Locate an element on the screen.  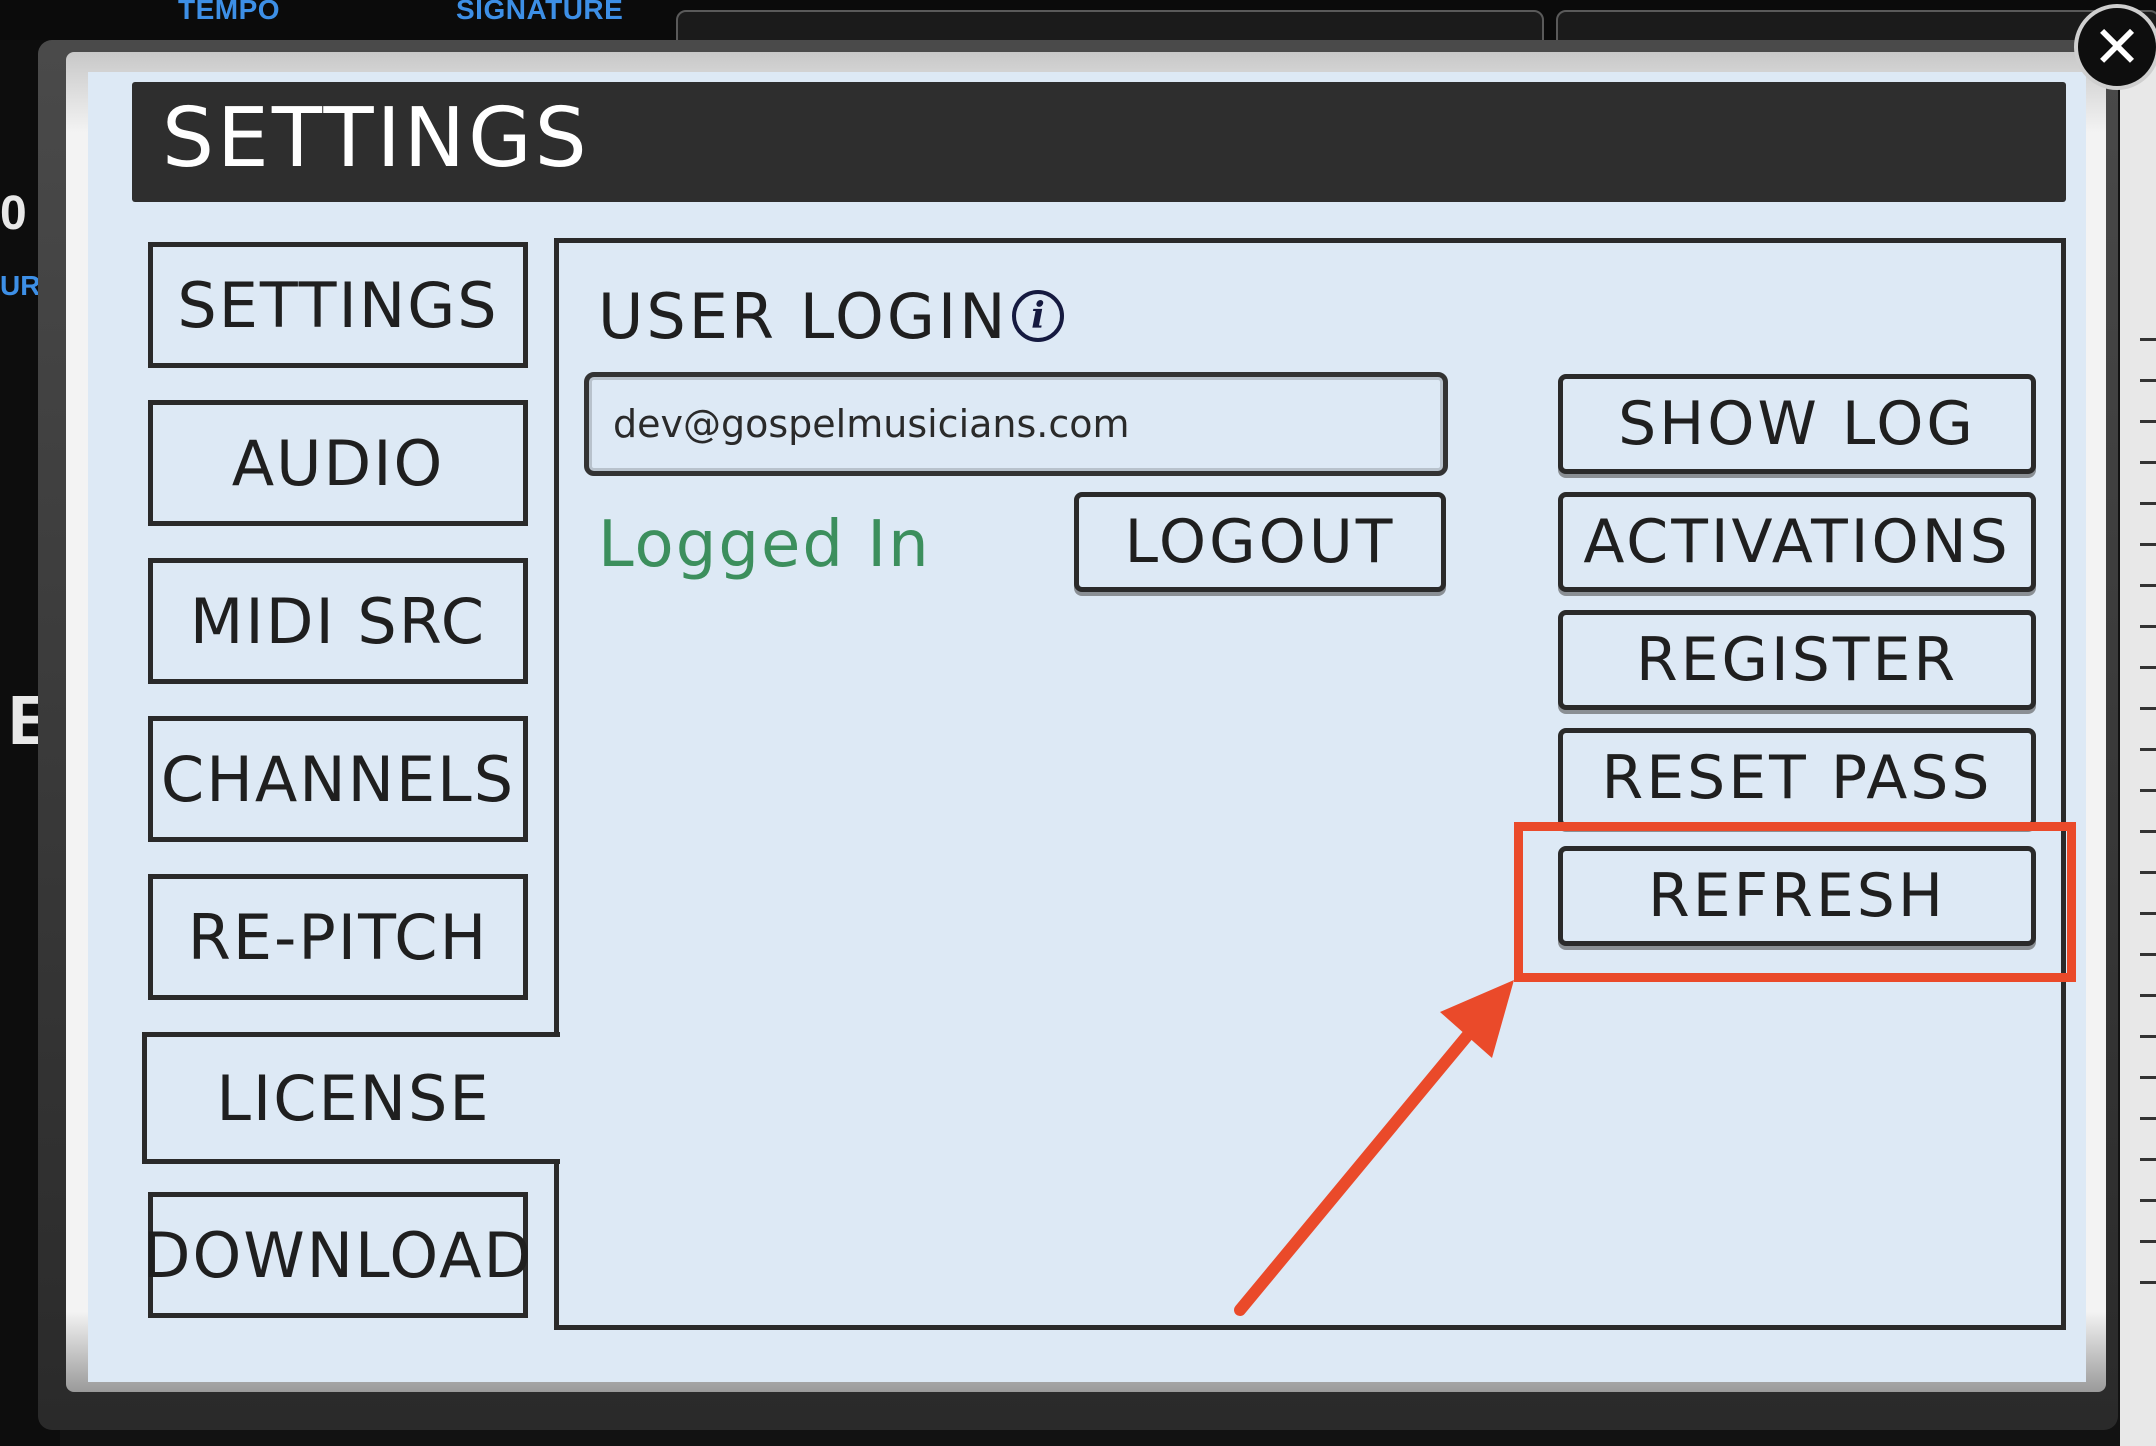
close-icon: ✕ is located at coordinates (2115, 47).